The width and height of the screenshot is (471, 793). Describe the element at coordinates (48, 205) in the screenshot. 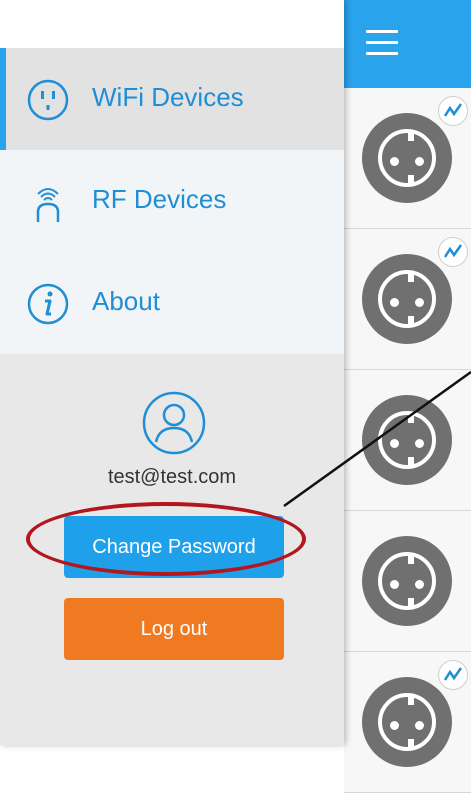

I see `rf-signal-icon` at that location.